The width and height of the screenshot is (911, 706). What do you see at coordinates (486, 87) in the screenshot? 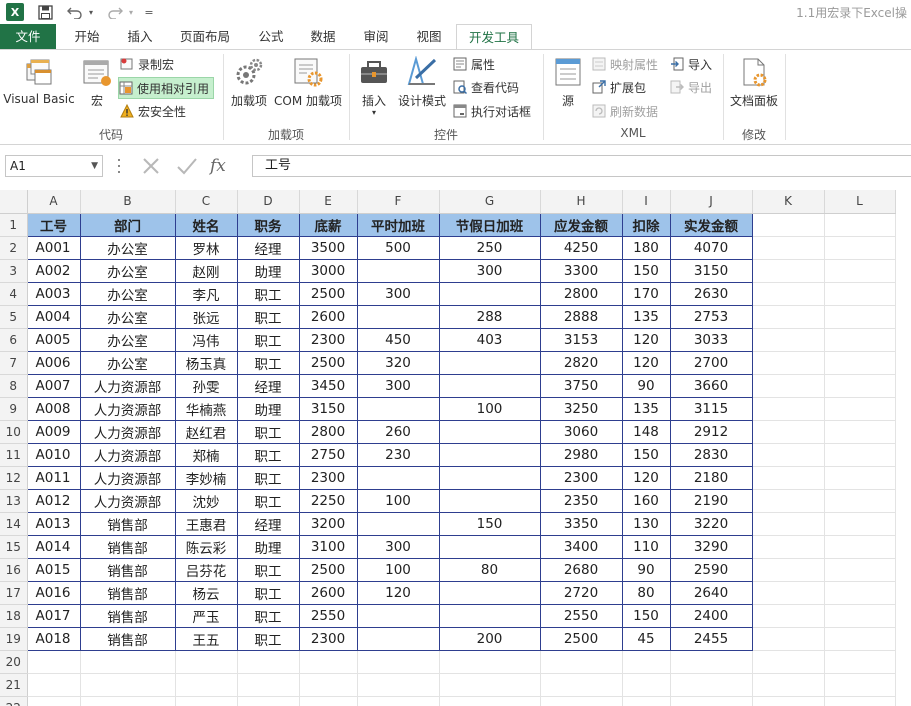
I see `view-code-button: 查看代码` at bounding box center [486, 87].